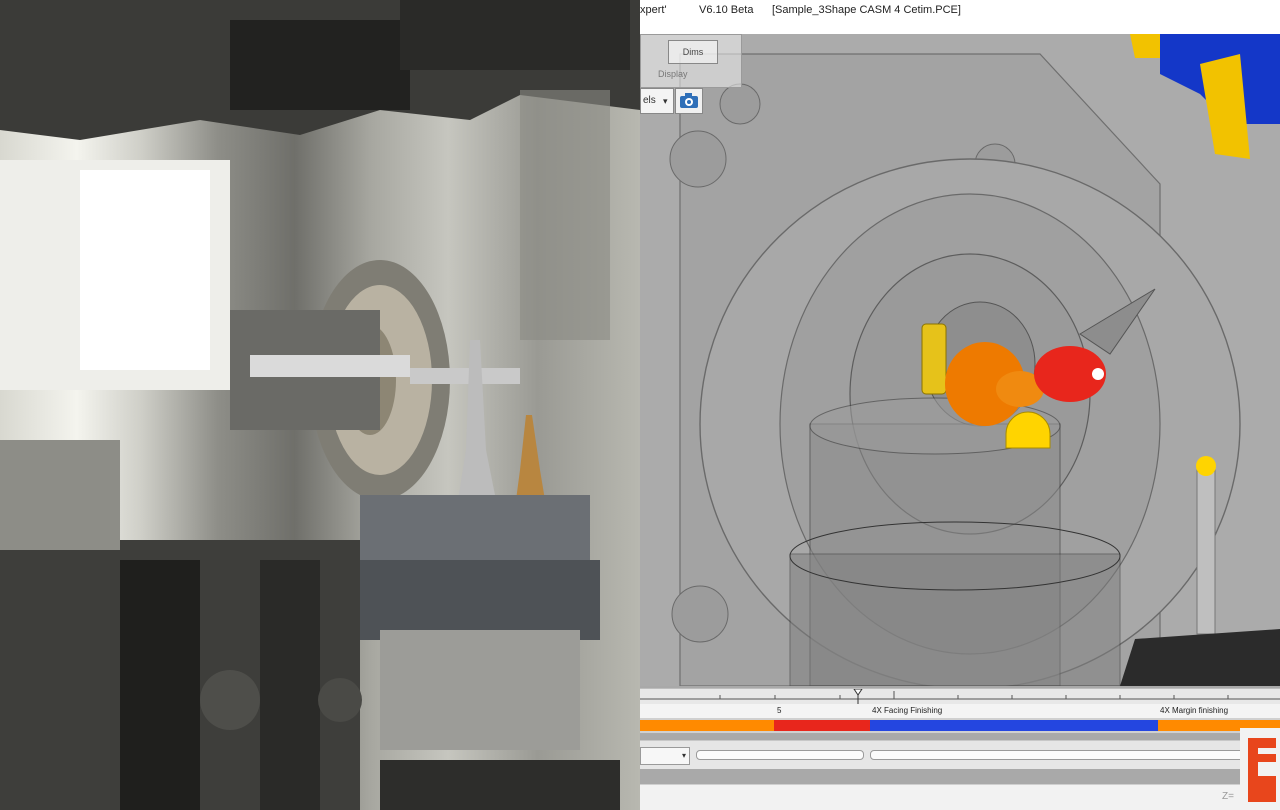 Image resolution: width=1280 pixels, height=810 pixels. What do you see at coordinates (665, 756) in the screenshot?
I see `speed-select: ▾` at bounding box center [665, 756].